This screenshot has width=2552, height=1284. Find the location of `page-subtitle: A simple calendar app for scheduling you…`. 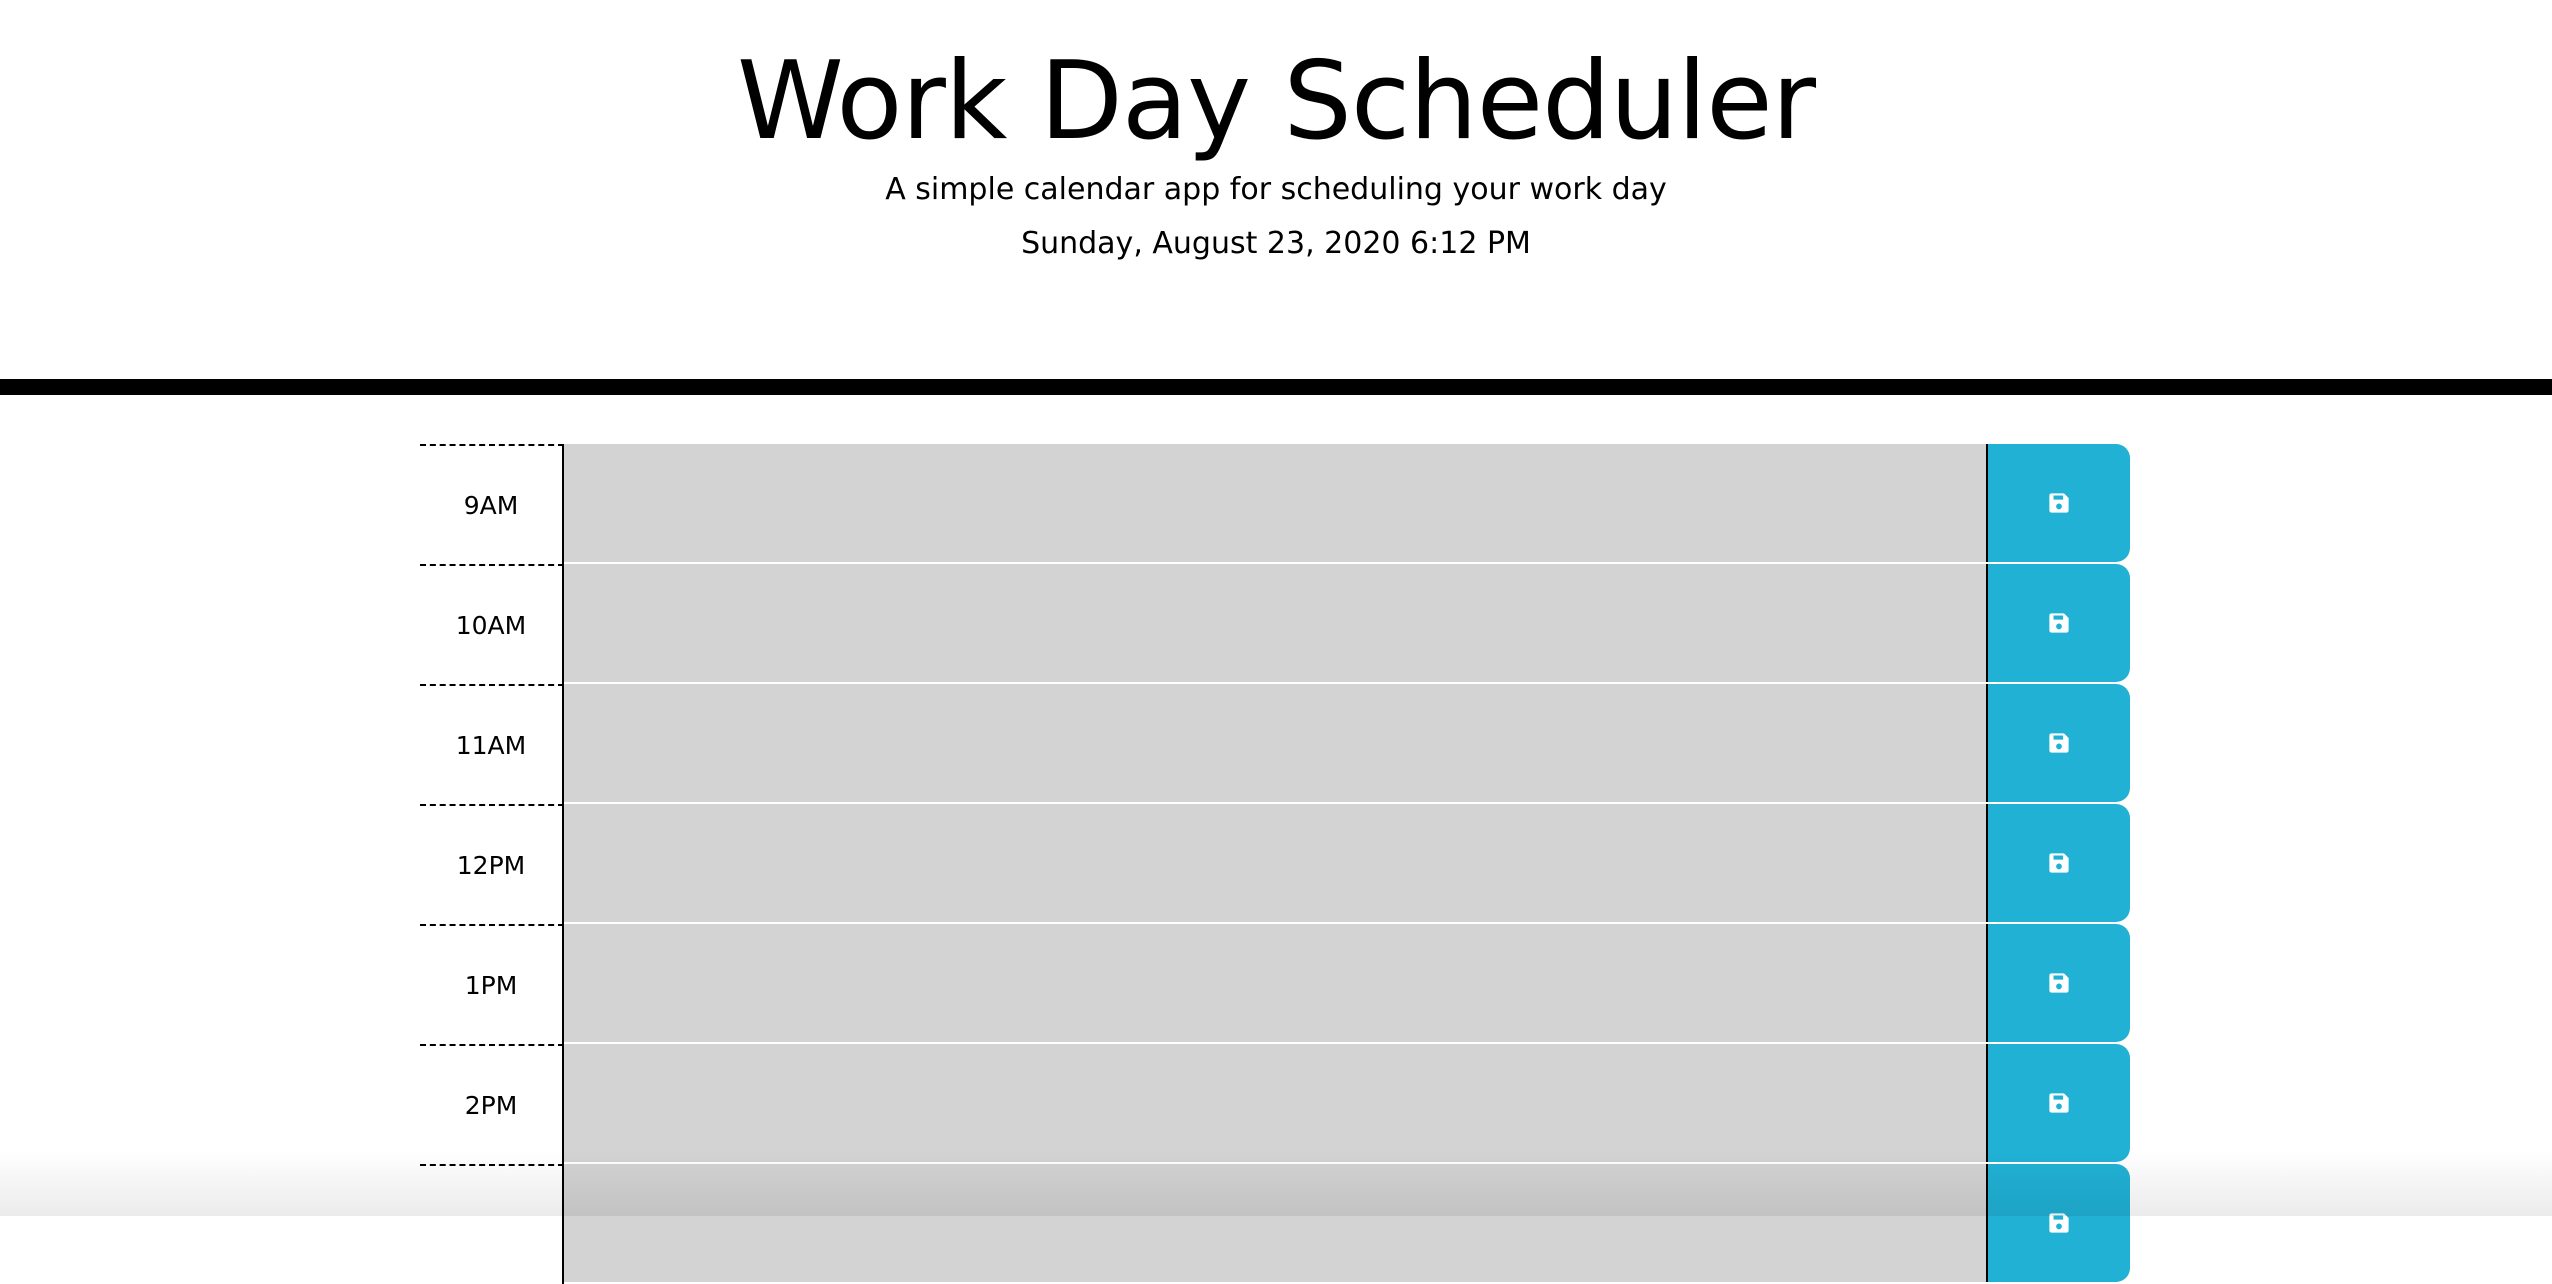

page-subtitle: A simple calendar app for scheduling you… is located at coordinates (1276, 189).